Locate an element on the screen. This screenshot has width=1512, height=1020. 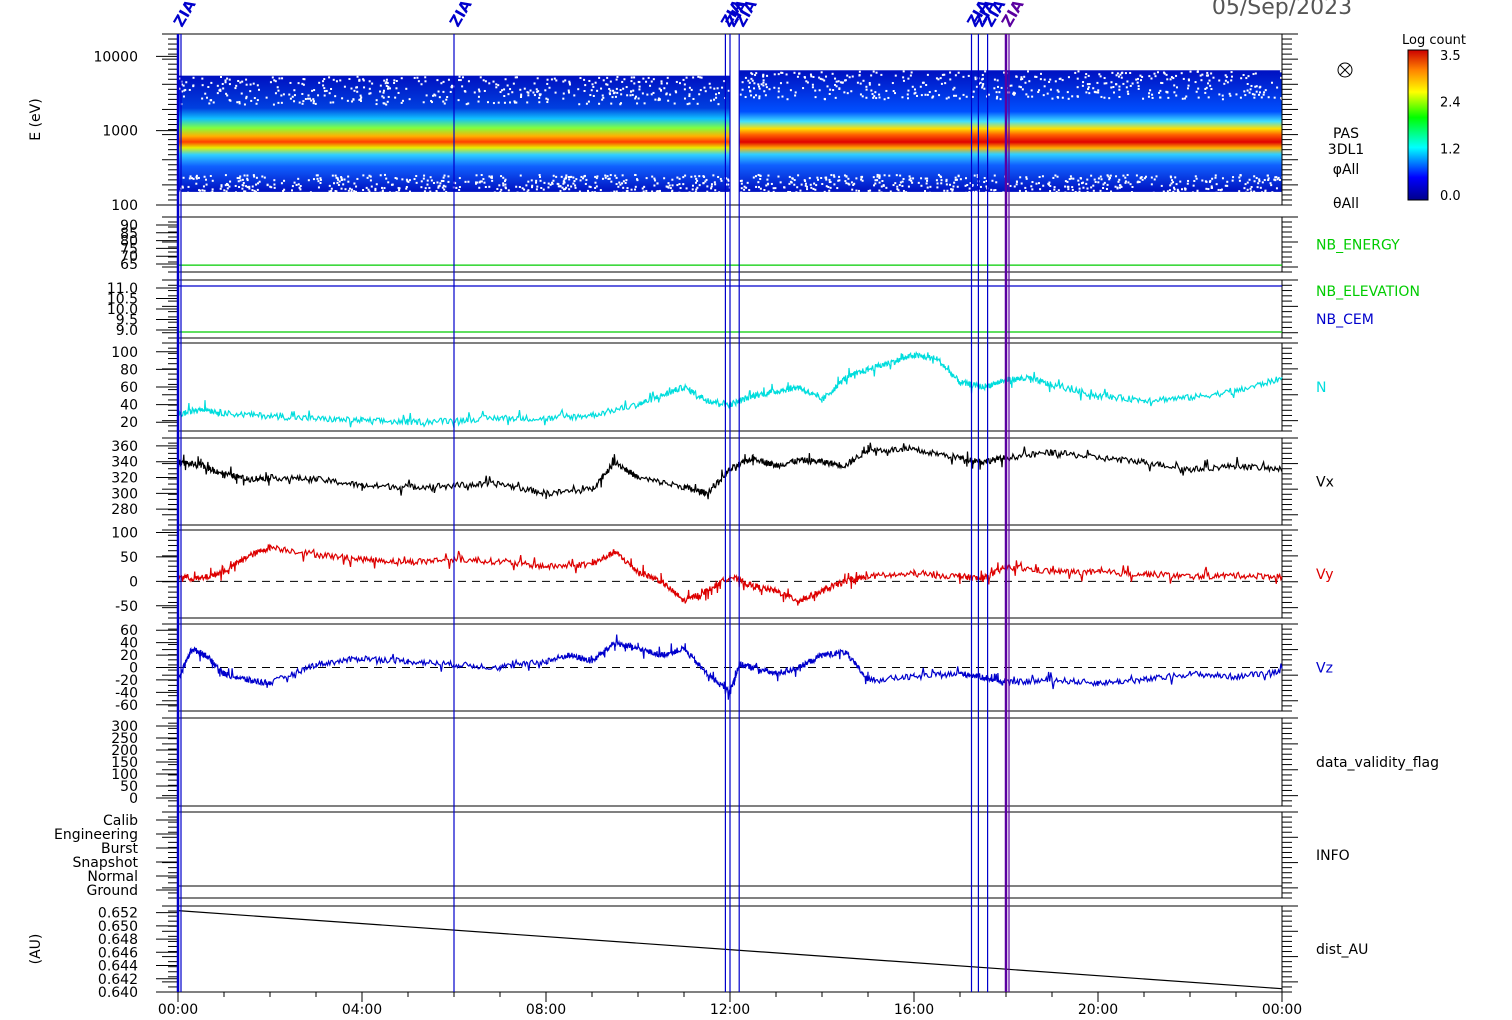
y-axis-title: (AU) is located at coordinates (36, 949).